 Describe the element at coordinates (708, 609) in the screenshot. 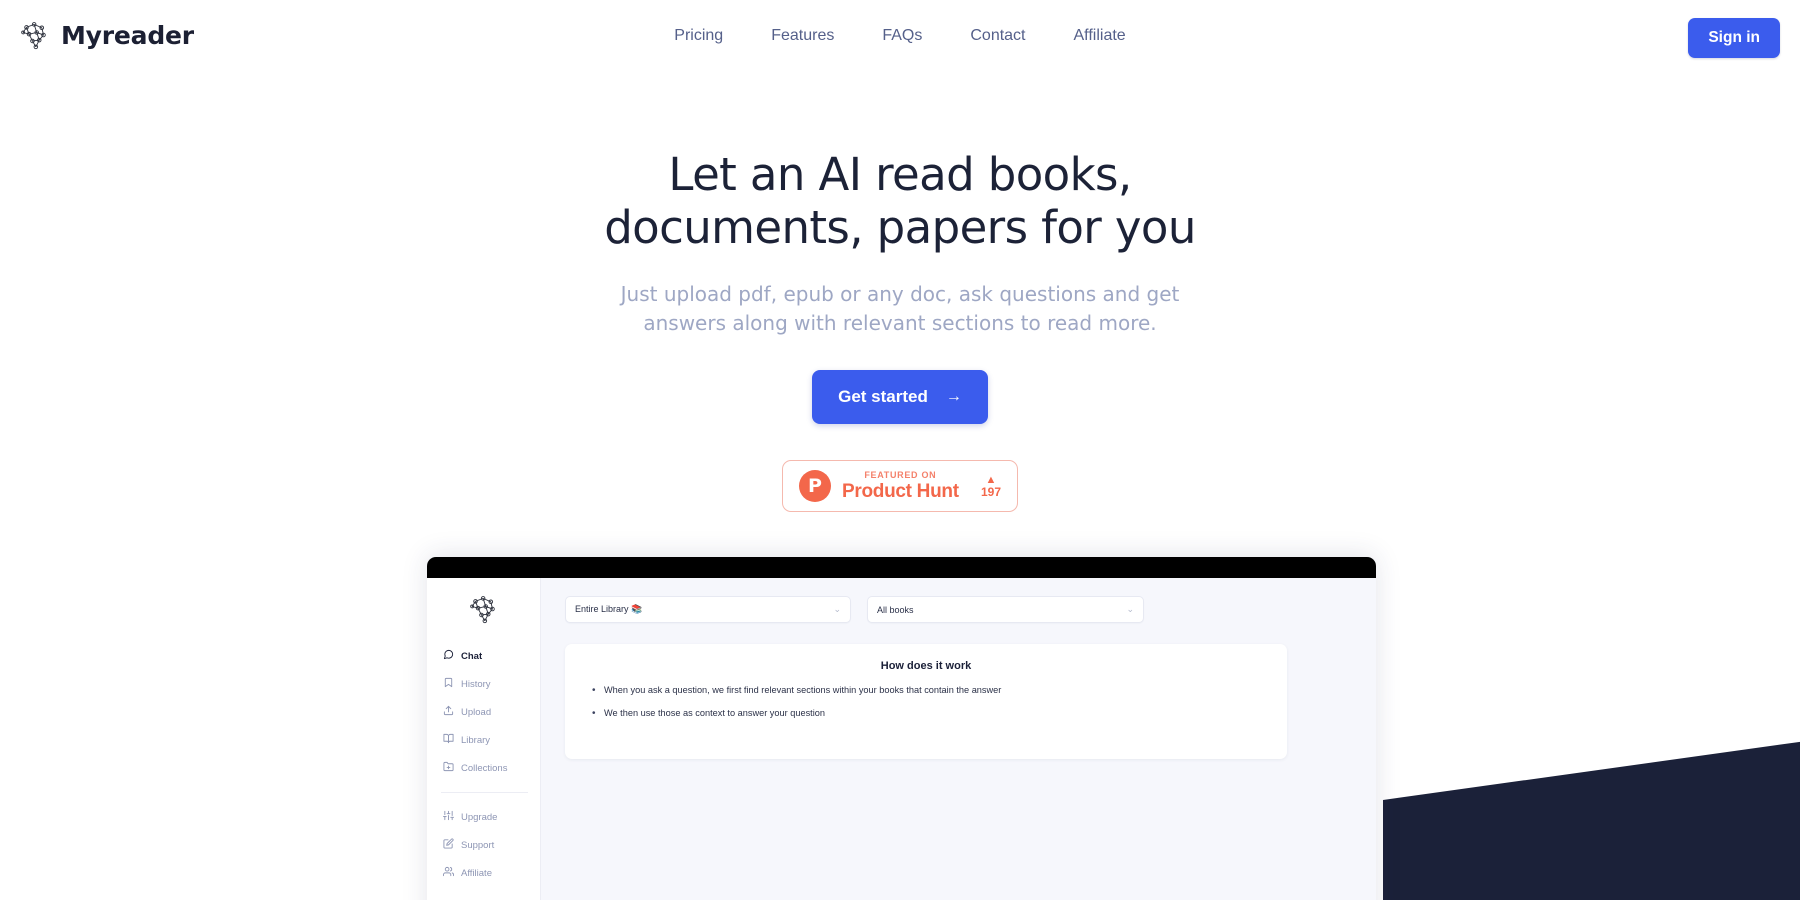

I see `library-scope-dropdown: Entire Library 📚 ⌄` at that location.